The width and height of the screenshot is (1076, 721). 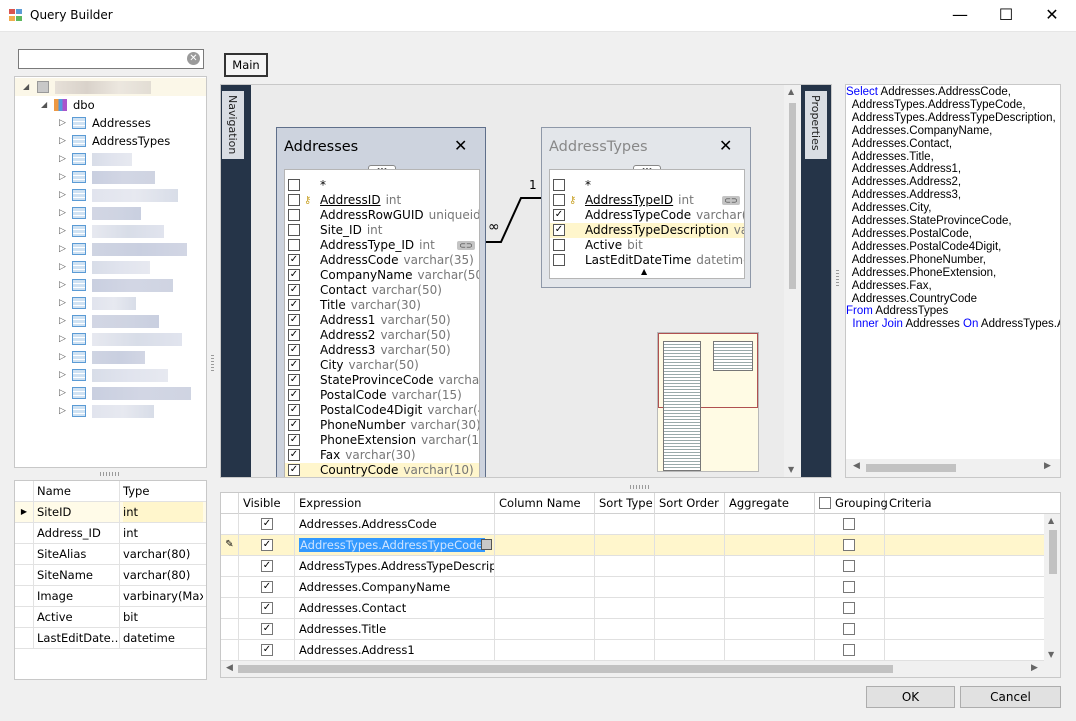 I want to click on ok-button: OK, so click(x=910, y=697).